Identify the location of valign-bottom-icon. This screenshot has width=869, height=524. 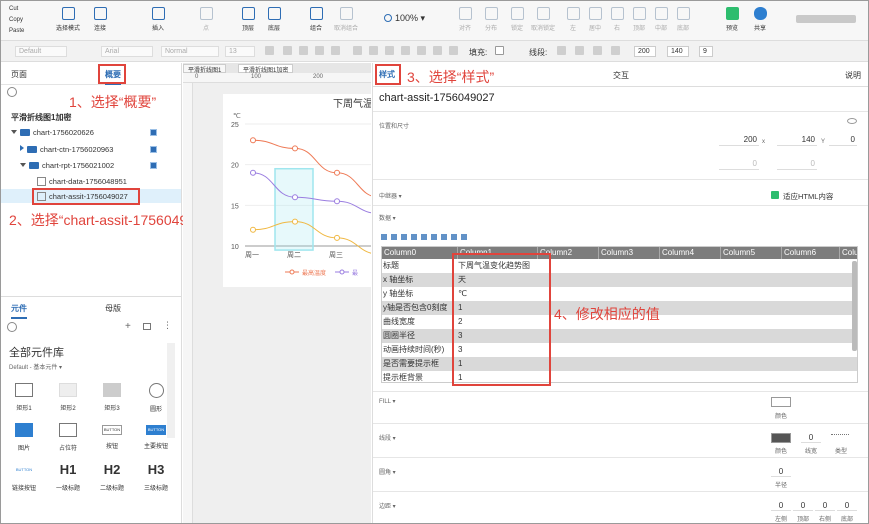
(453, 50).